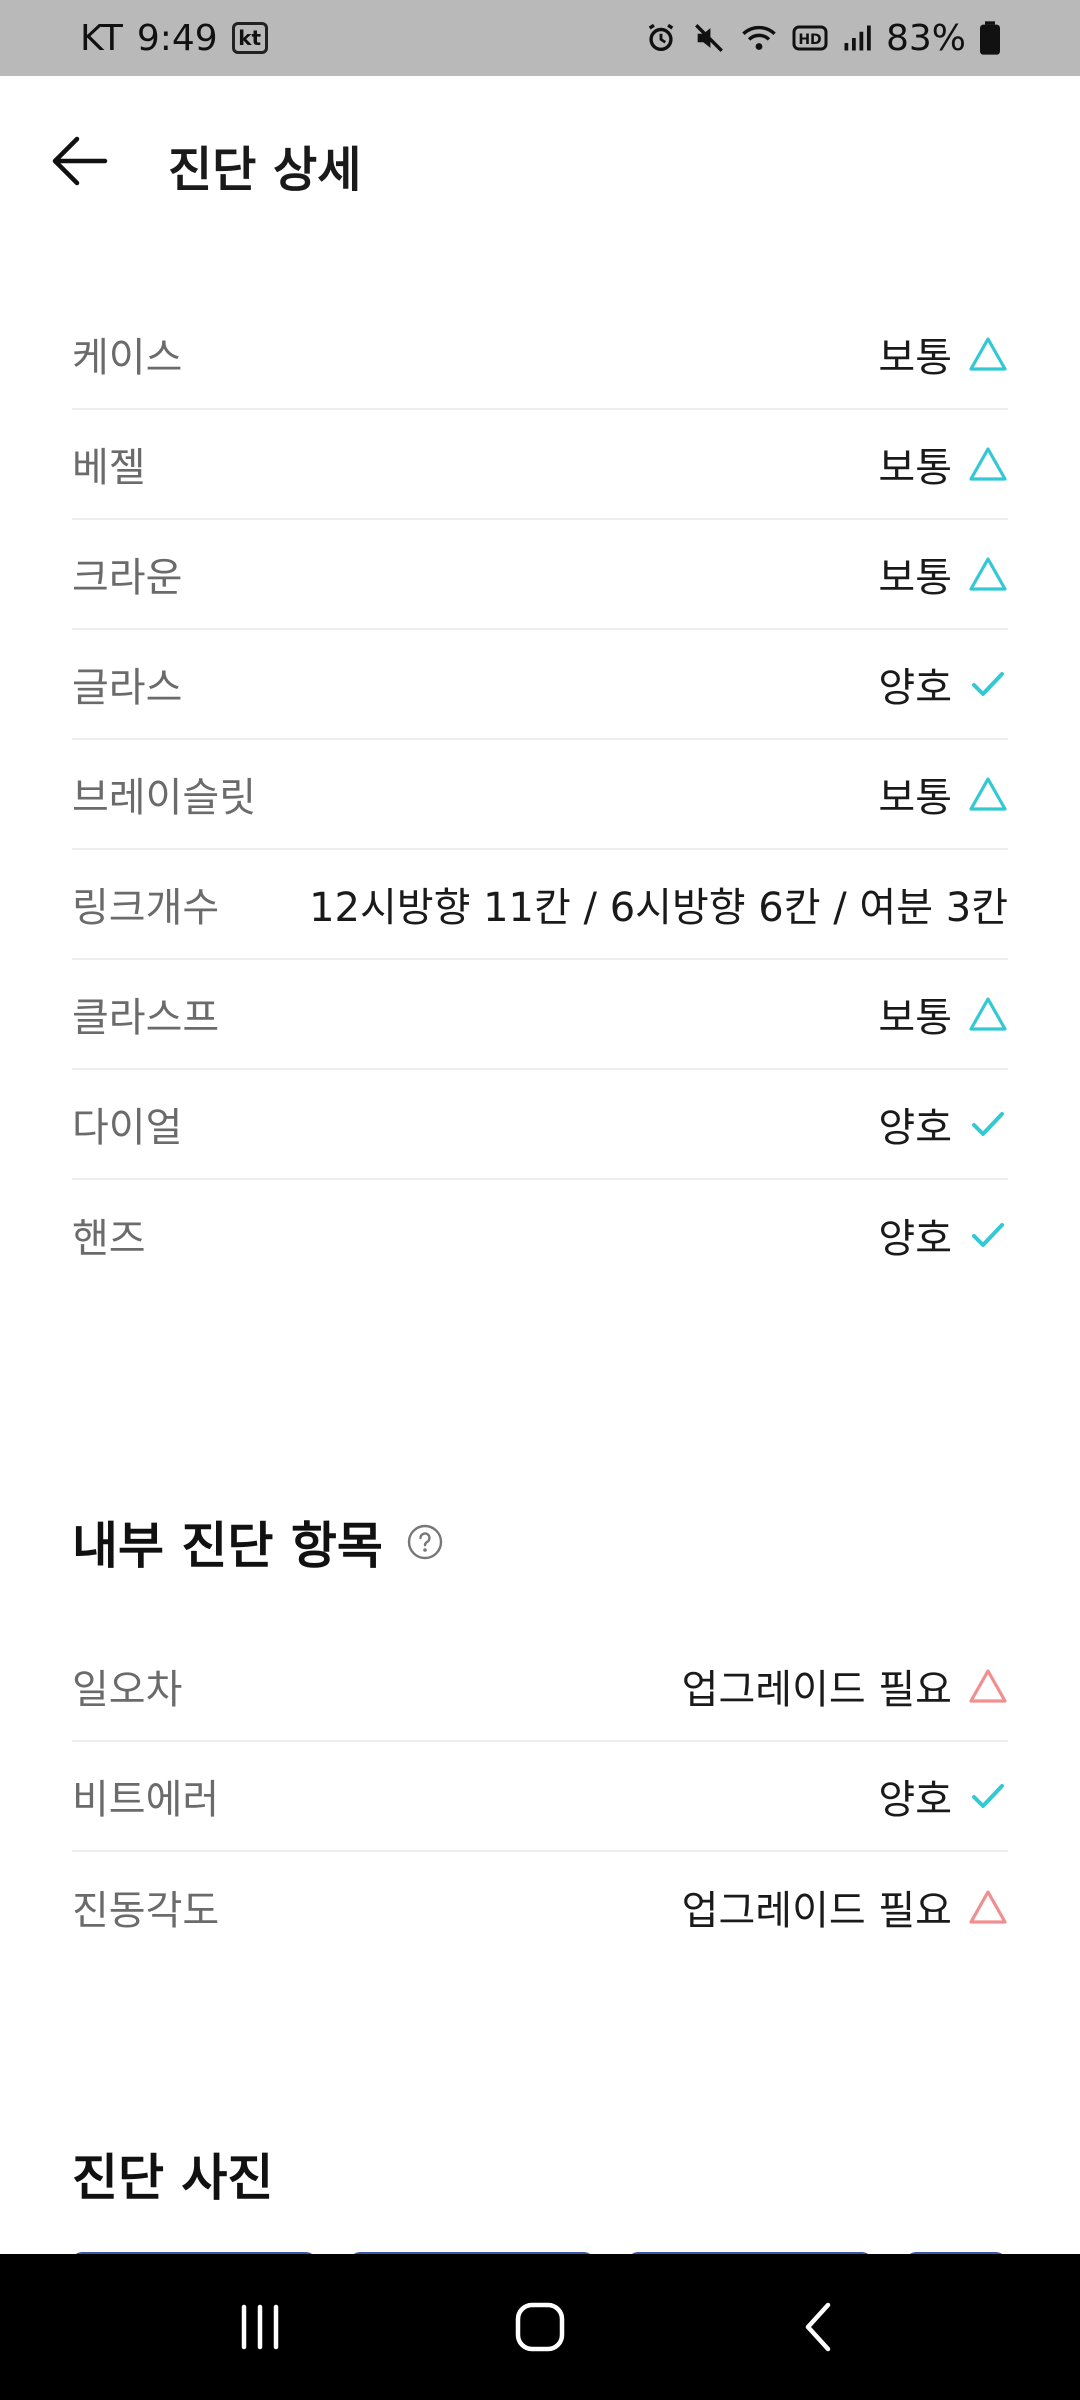 Image resolution: width=1080 pixels, height=2400 pixels. What do you see at coordinates (540, 465) in the screenshot?
I see `diagnosis-row: 베젤 보통` at bounding box center [540, 465].